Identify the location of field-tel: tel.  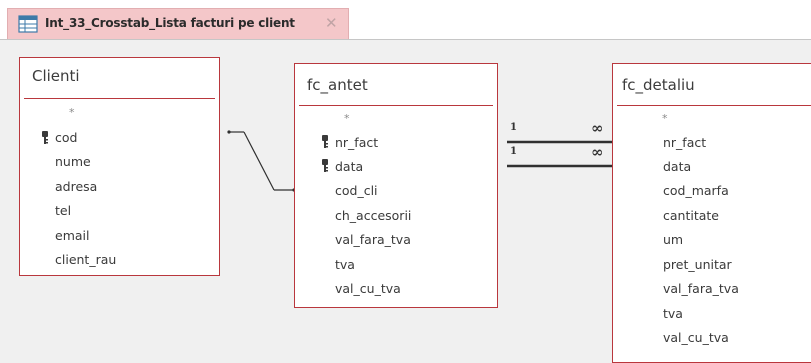
(63, 210).